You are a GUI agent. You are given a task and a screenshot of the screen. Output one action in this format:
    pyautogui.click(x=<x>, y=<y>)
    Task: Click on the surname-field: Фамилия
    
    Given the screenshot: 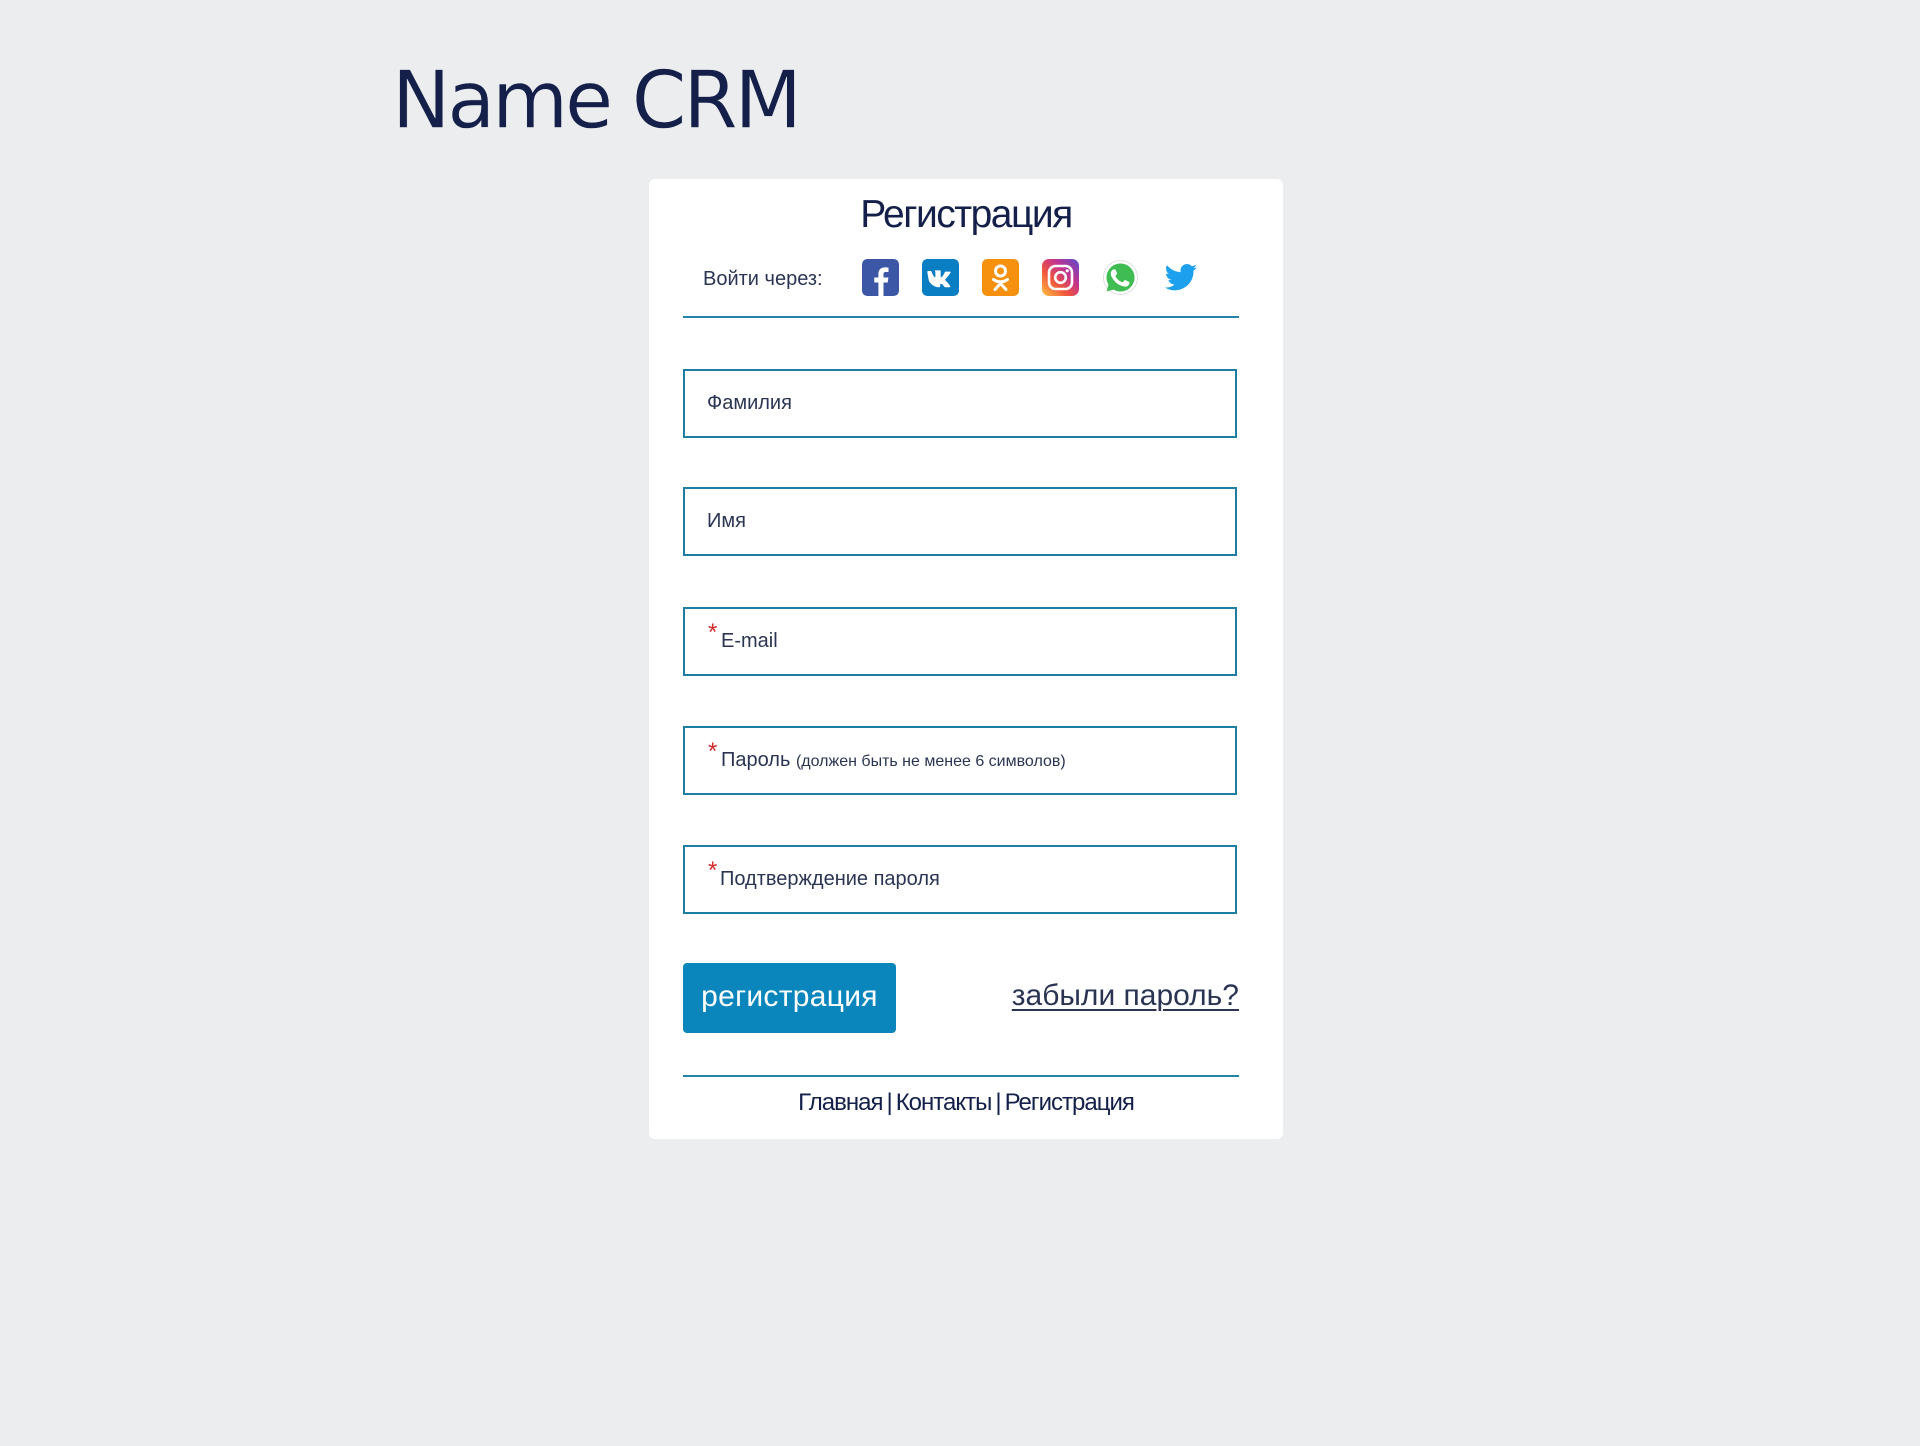 What is the action you would take?
    pyautogui.click(x=960, y=403)
    